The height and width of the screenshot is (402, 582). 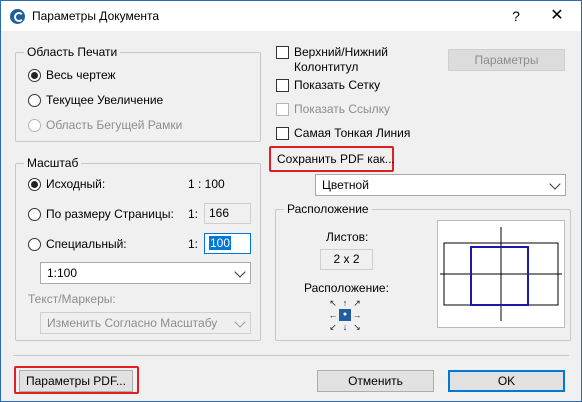 What do you see at coordinates (333, 315) in the screenshot?
I see `arrow-left-icon: ←` at bounding box center [333, 315].